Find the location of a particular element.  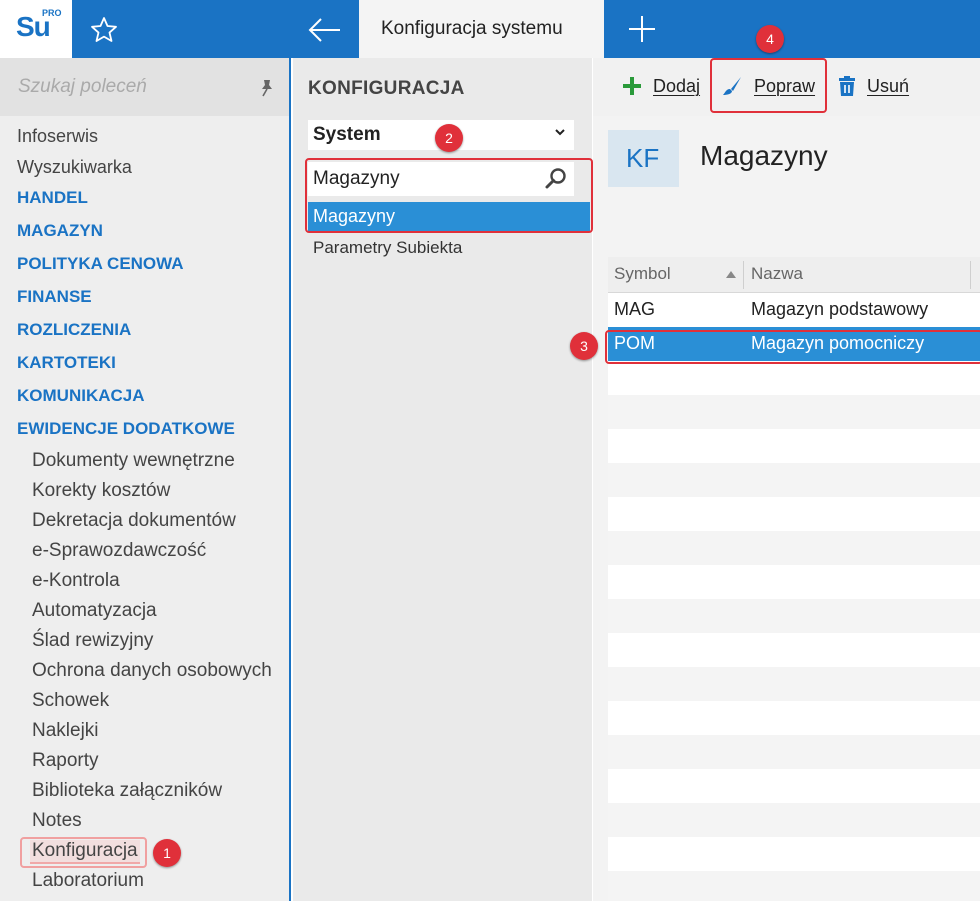

top-bar: Su PRO Konfiguracja systemu is located at coordinates (490, 29).